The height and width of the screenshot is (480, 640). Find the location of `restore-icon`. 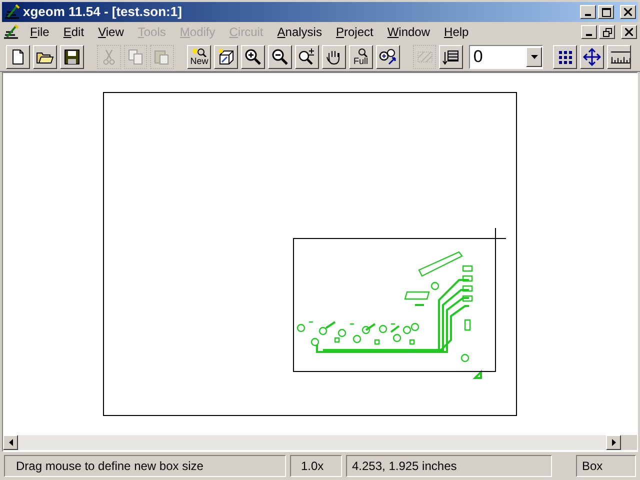

restore-icon is located at coordinates (607, 32).